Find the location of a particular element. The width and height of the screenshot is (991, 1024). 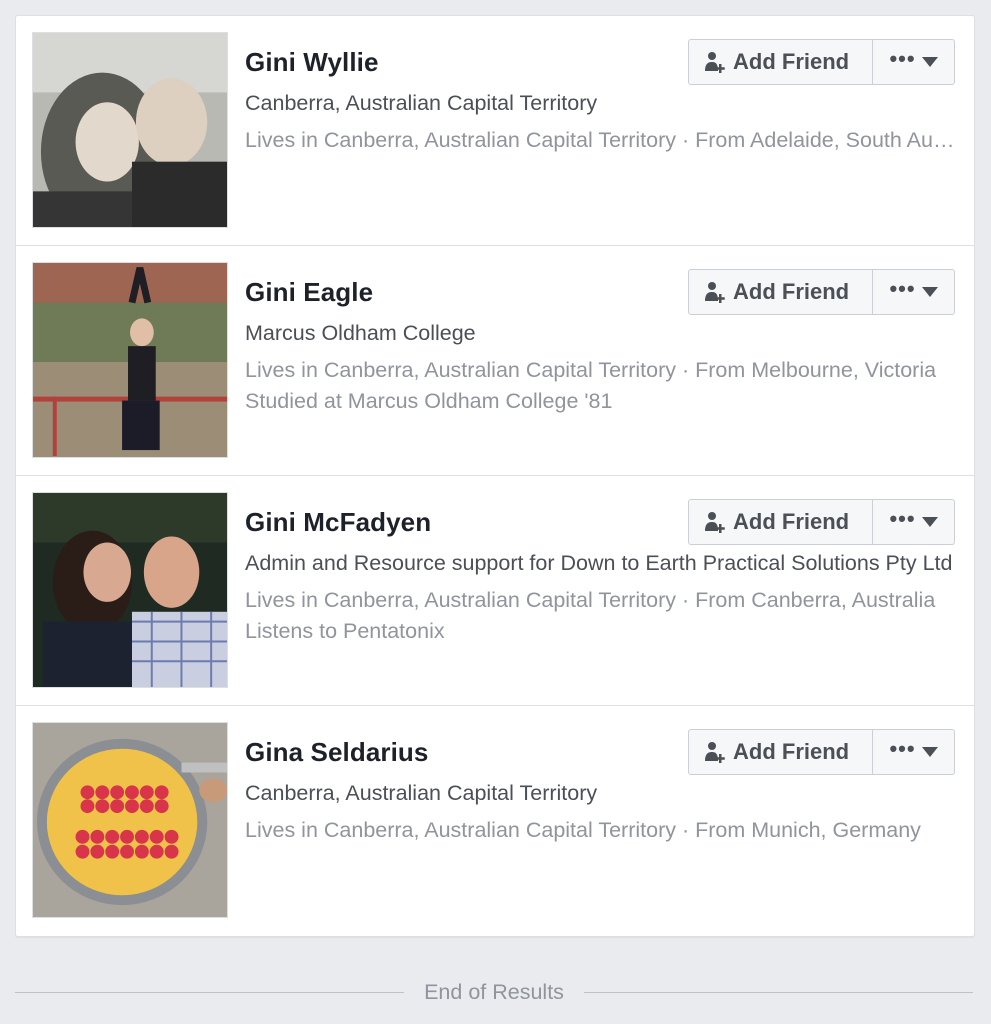

result-tertiary-detail: Studied at Marcus Oldham College '81 is located at coordinates (429, 401).